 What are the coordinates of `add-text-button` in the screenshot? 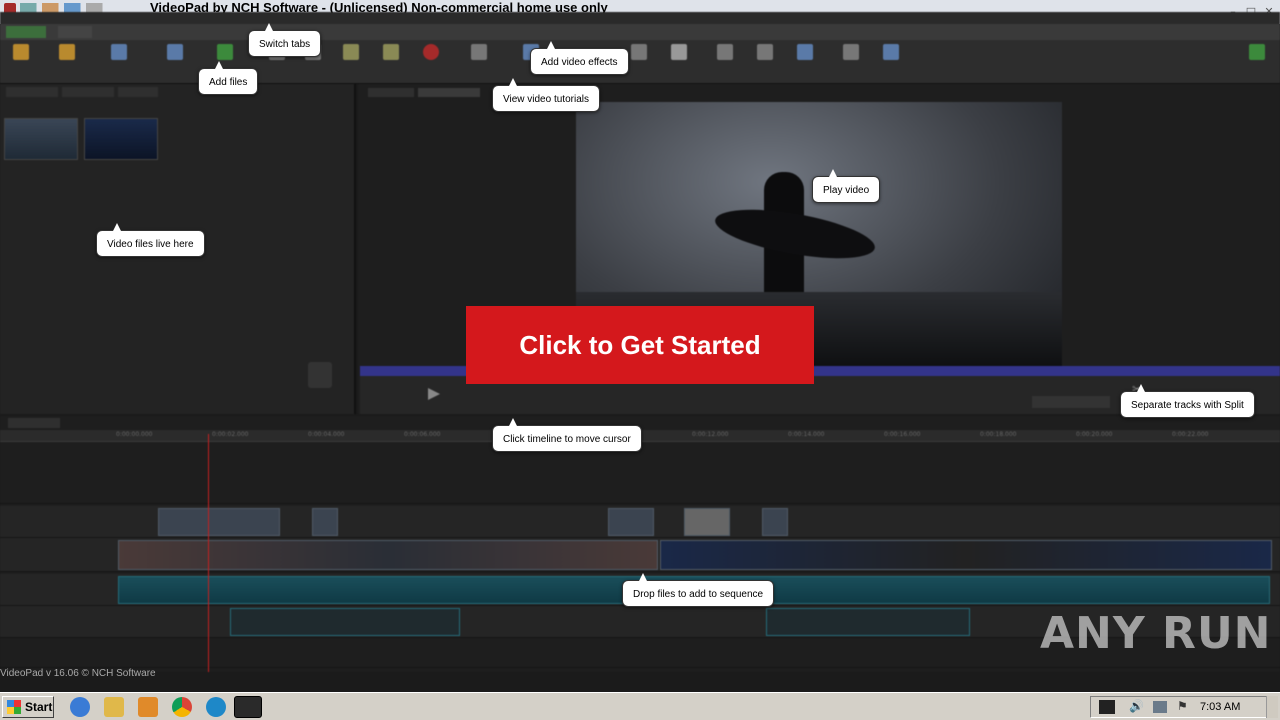 It's located at (351, 63).